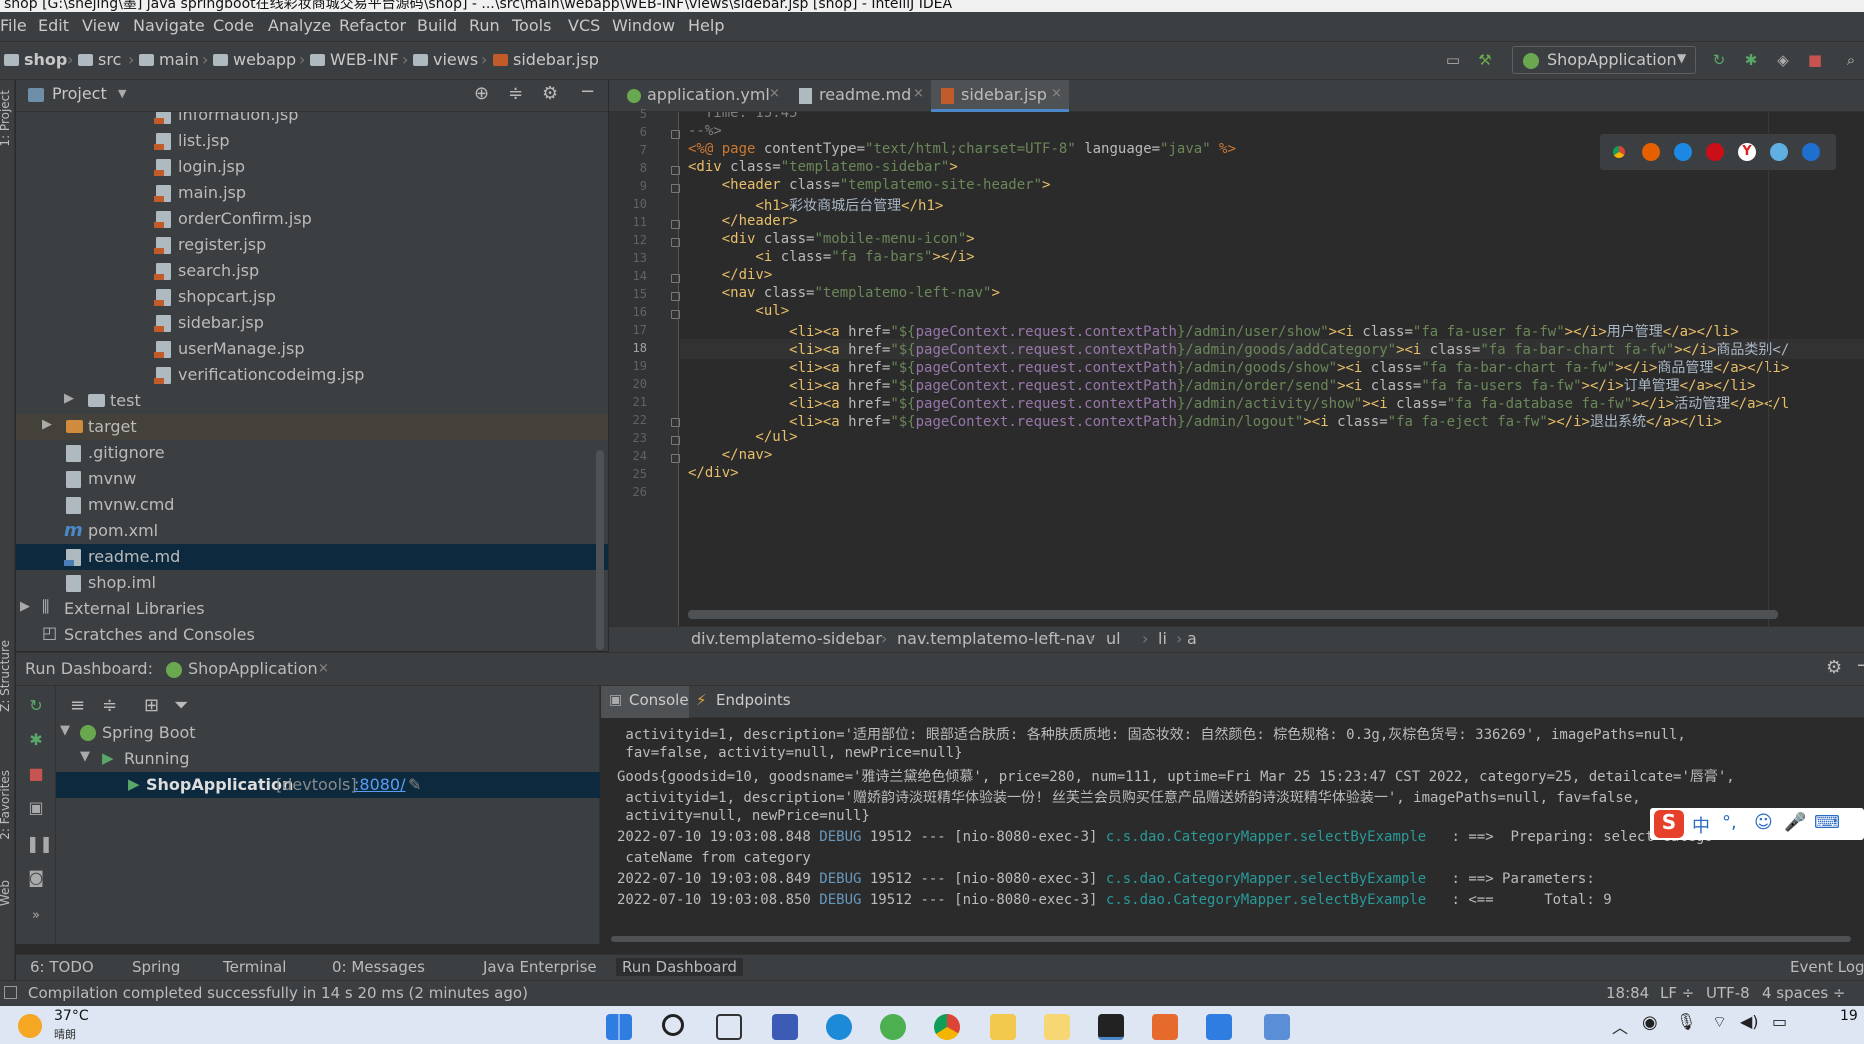  Describe the element at coordinates (1728, 993) in the screenshot. I see `file-encoding: UTF-8` at that location.